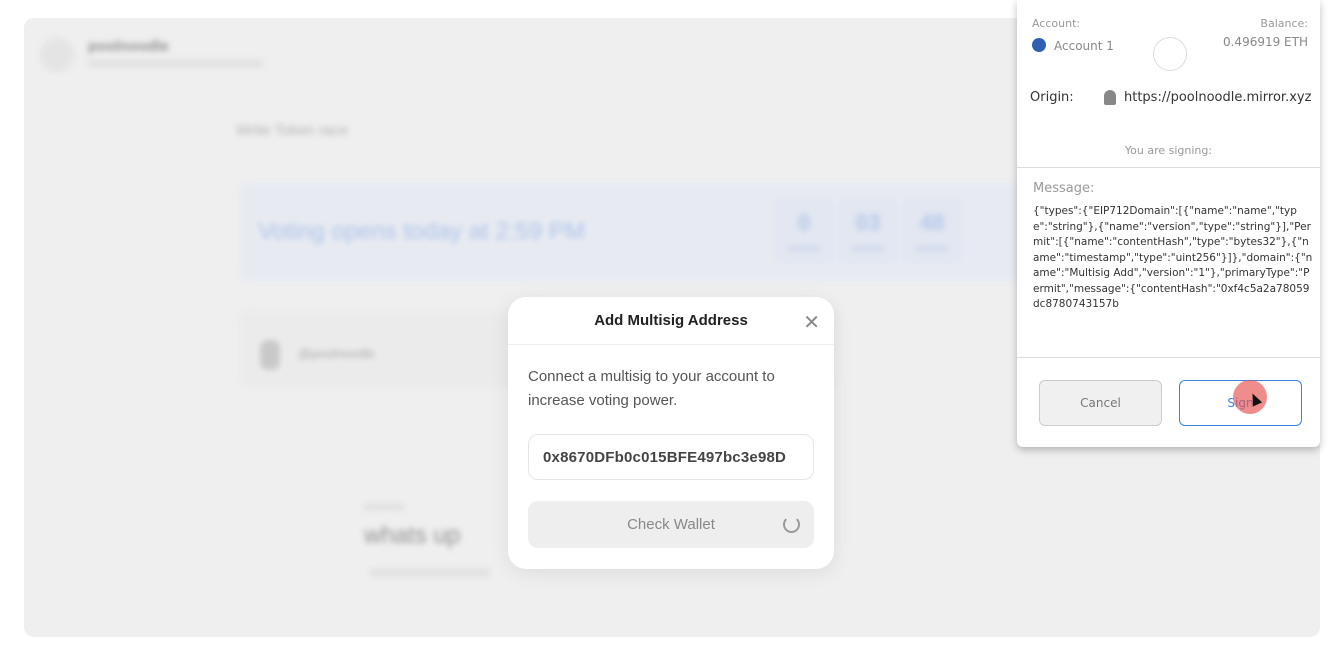  What do you see at coordinates (1052, 97) in the screenshot?
I see `origin-label: Origin:` at bounding box center [1052, 97].